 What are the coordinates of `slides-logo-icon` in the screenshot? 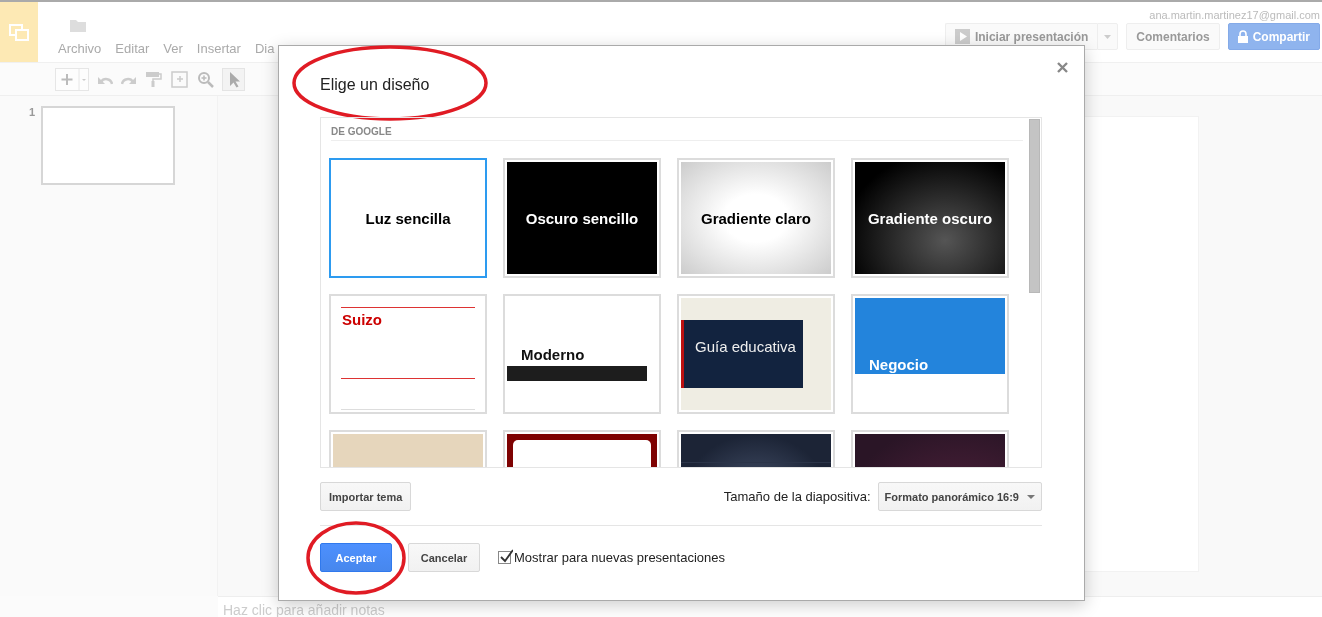 It's located at (19, 32).